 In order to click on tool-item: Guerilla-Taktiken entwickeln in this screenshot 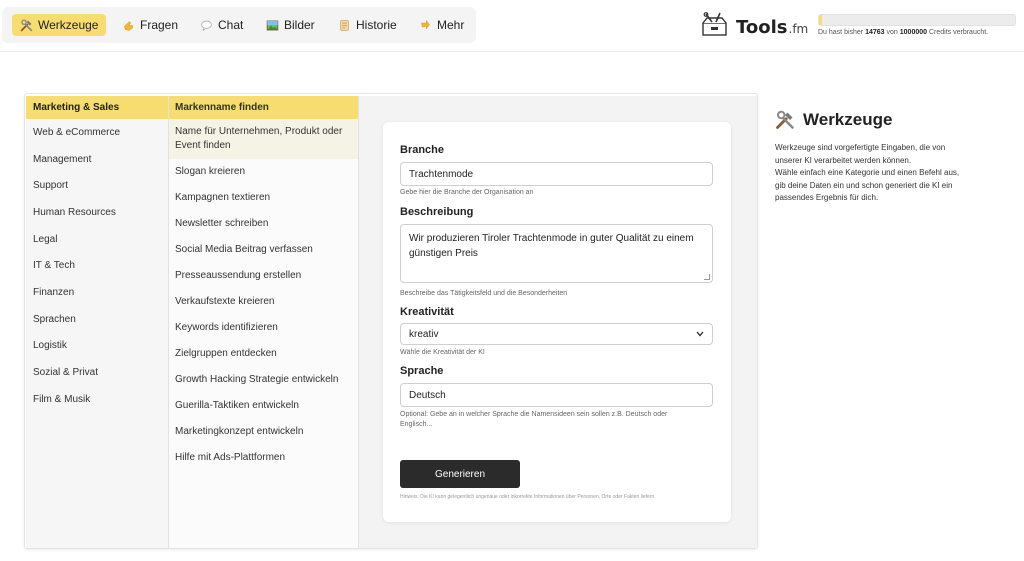, I will do `click(263, 406)`.